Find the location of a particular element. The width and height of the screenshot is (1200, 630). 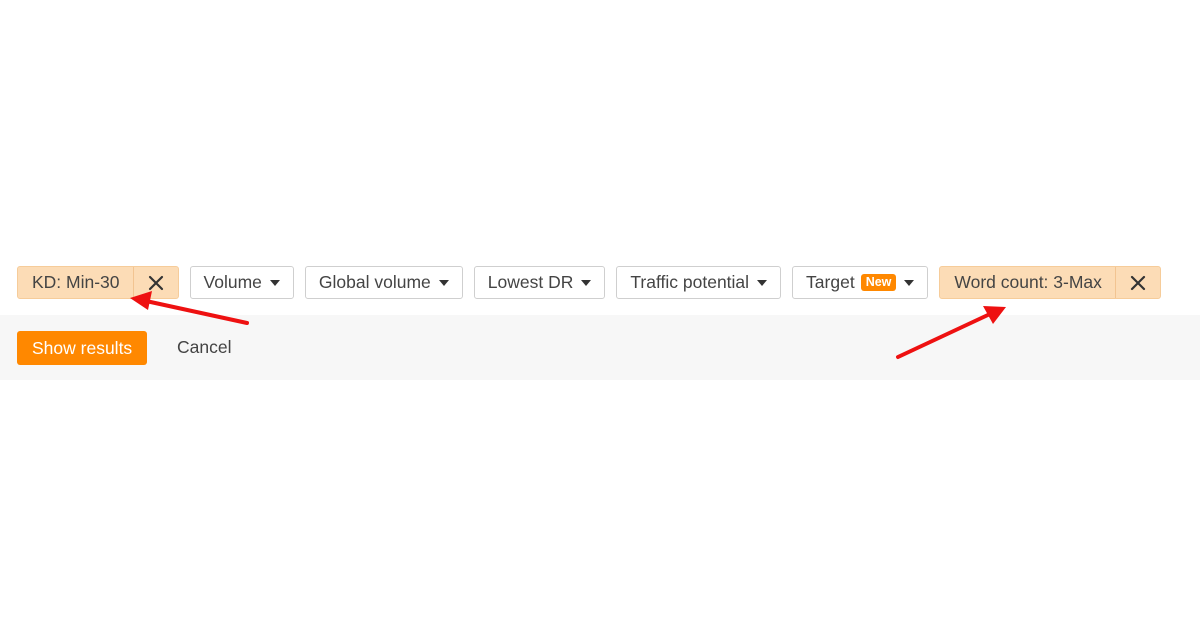

dropdown-traffic-potential: Traffic potential is located at coordinates (699, 282).